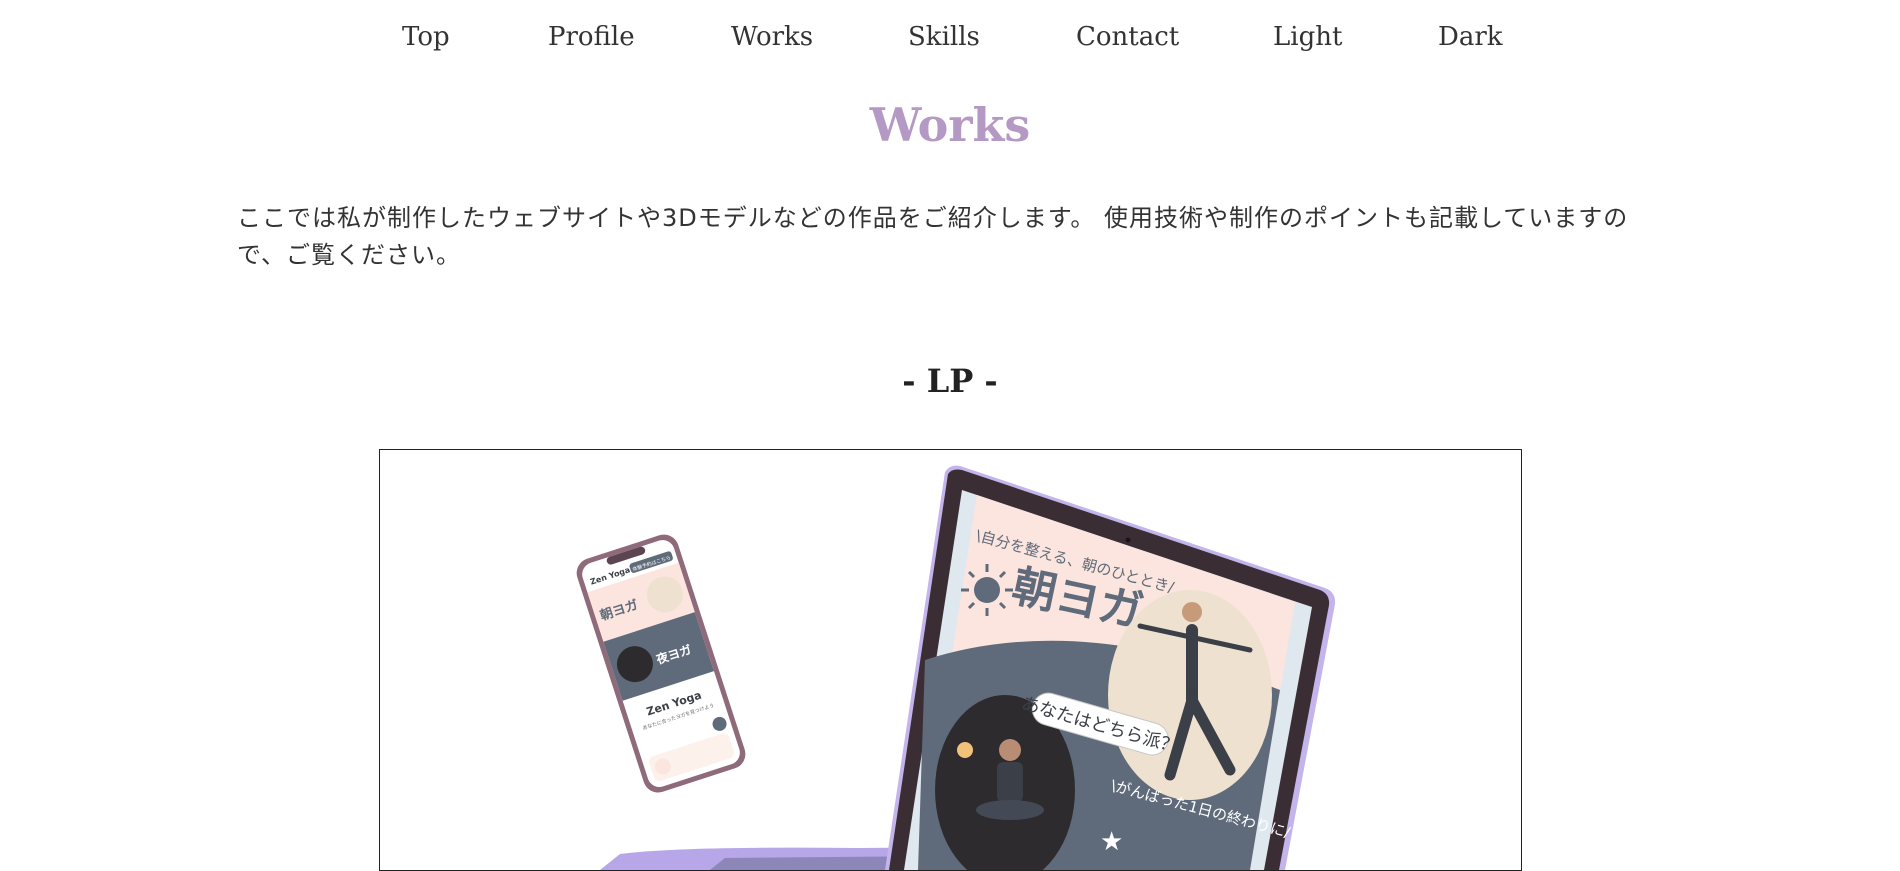  What do you see at coordinates (944, 37) in the screenshot?
I see `nav-skills: Skills` at bounding box center [944, 37].